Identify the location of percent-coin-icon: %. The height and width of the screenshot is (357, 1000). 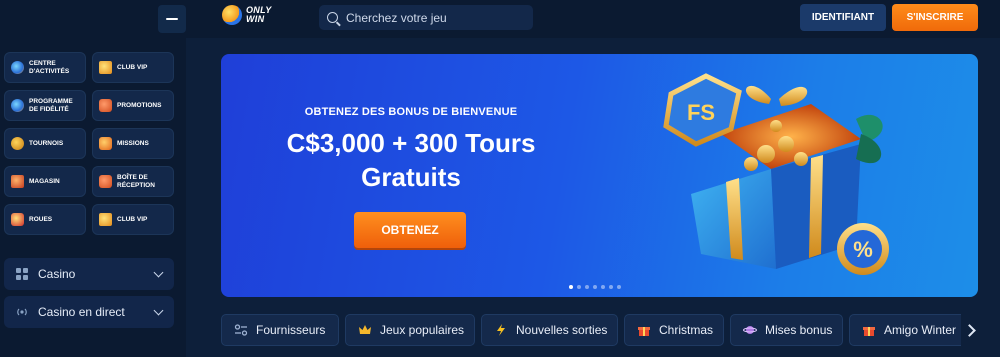
(863, 249).